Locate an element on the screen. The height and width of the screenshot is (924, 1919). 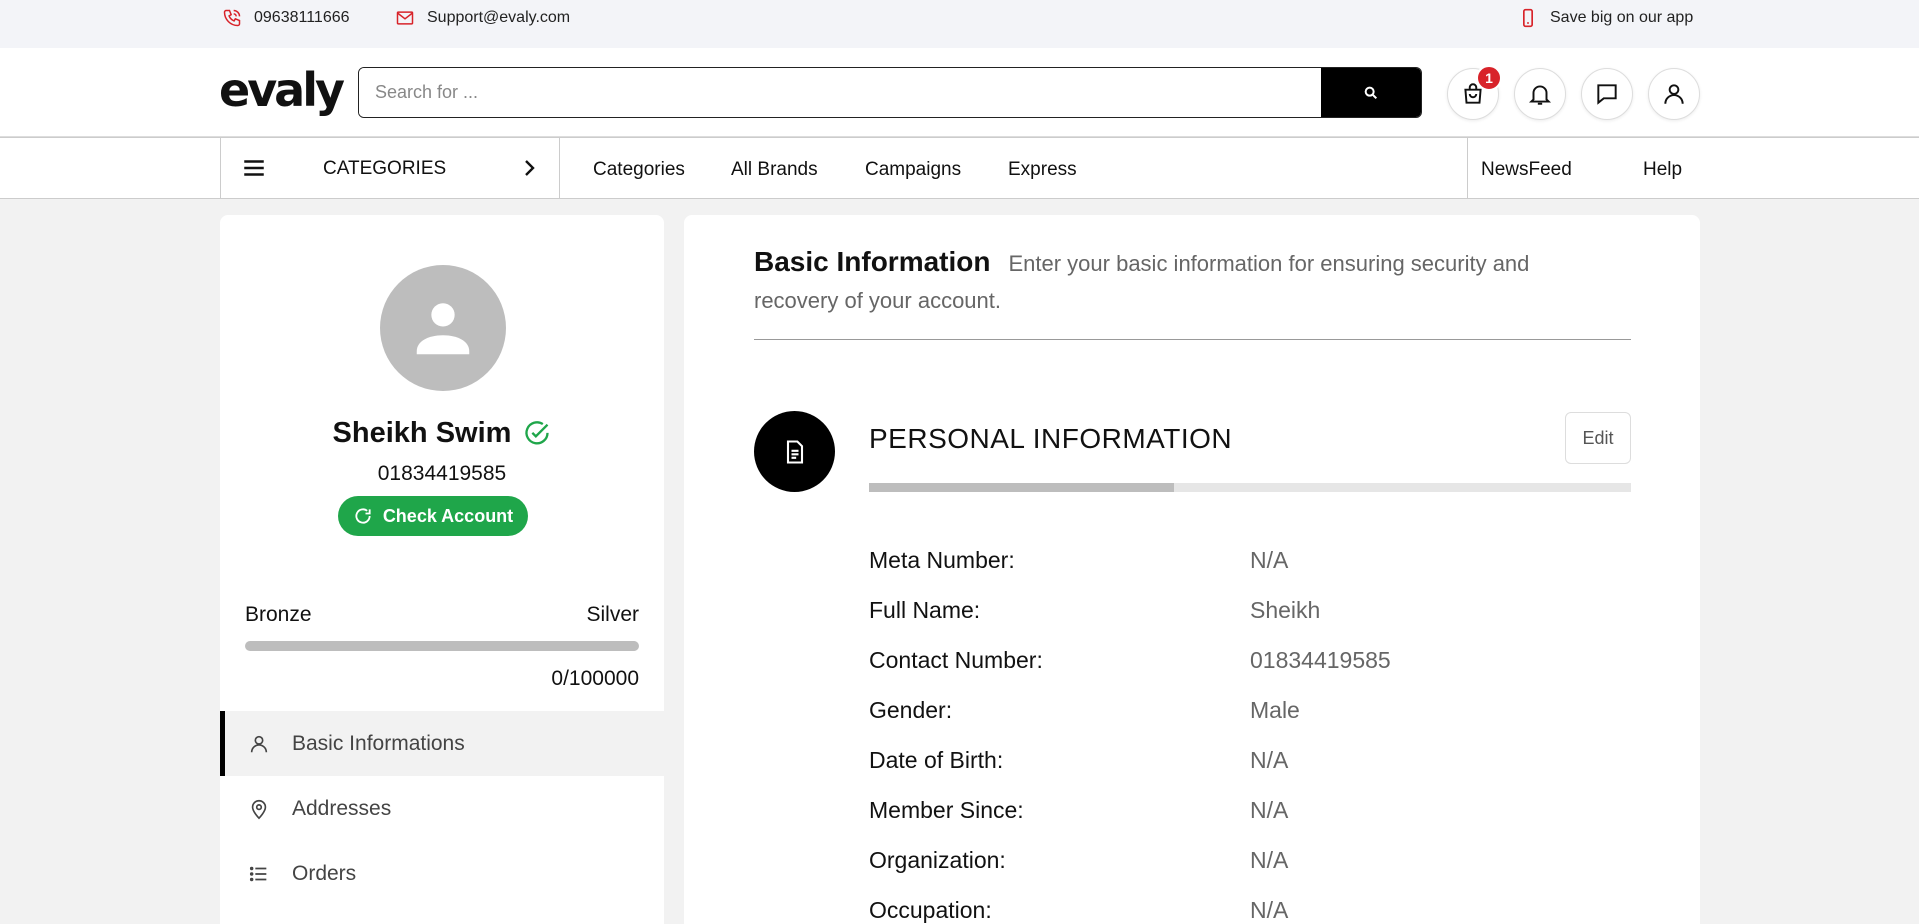
search-button is located at coordinates (1371, 92).